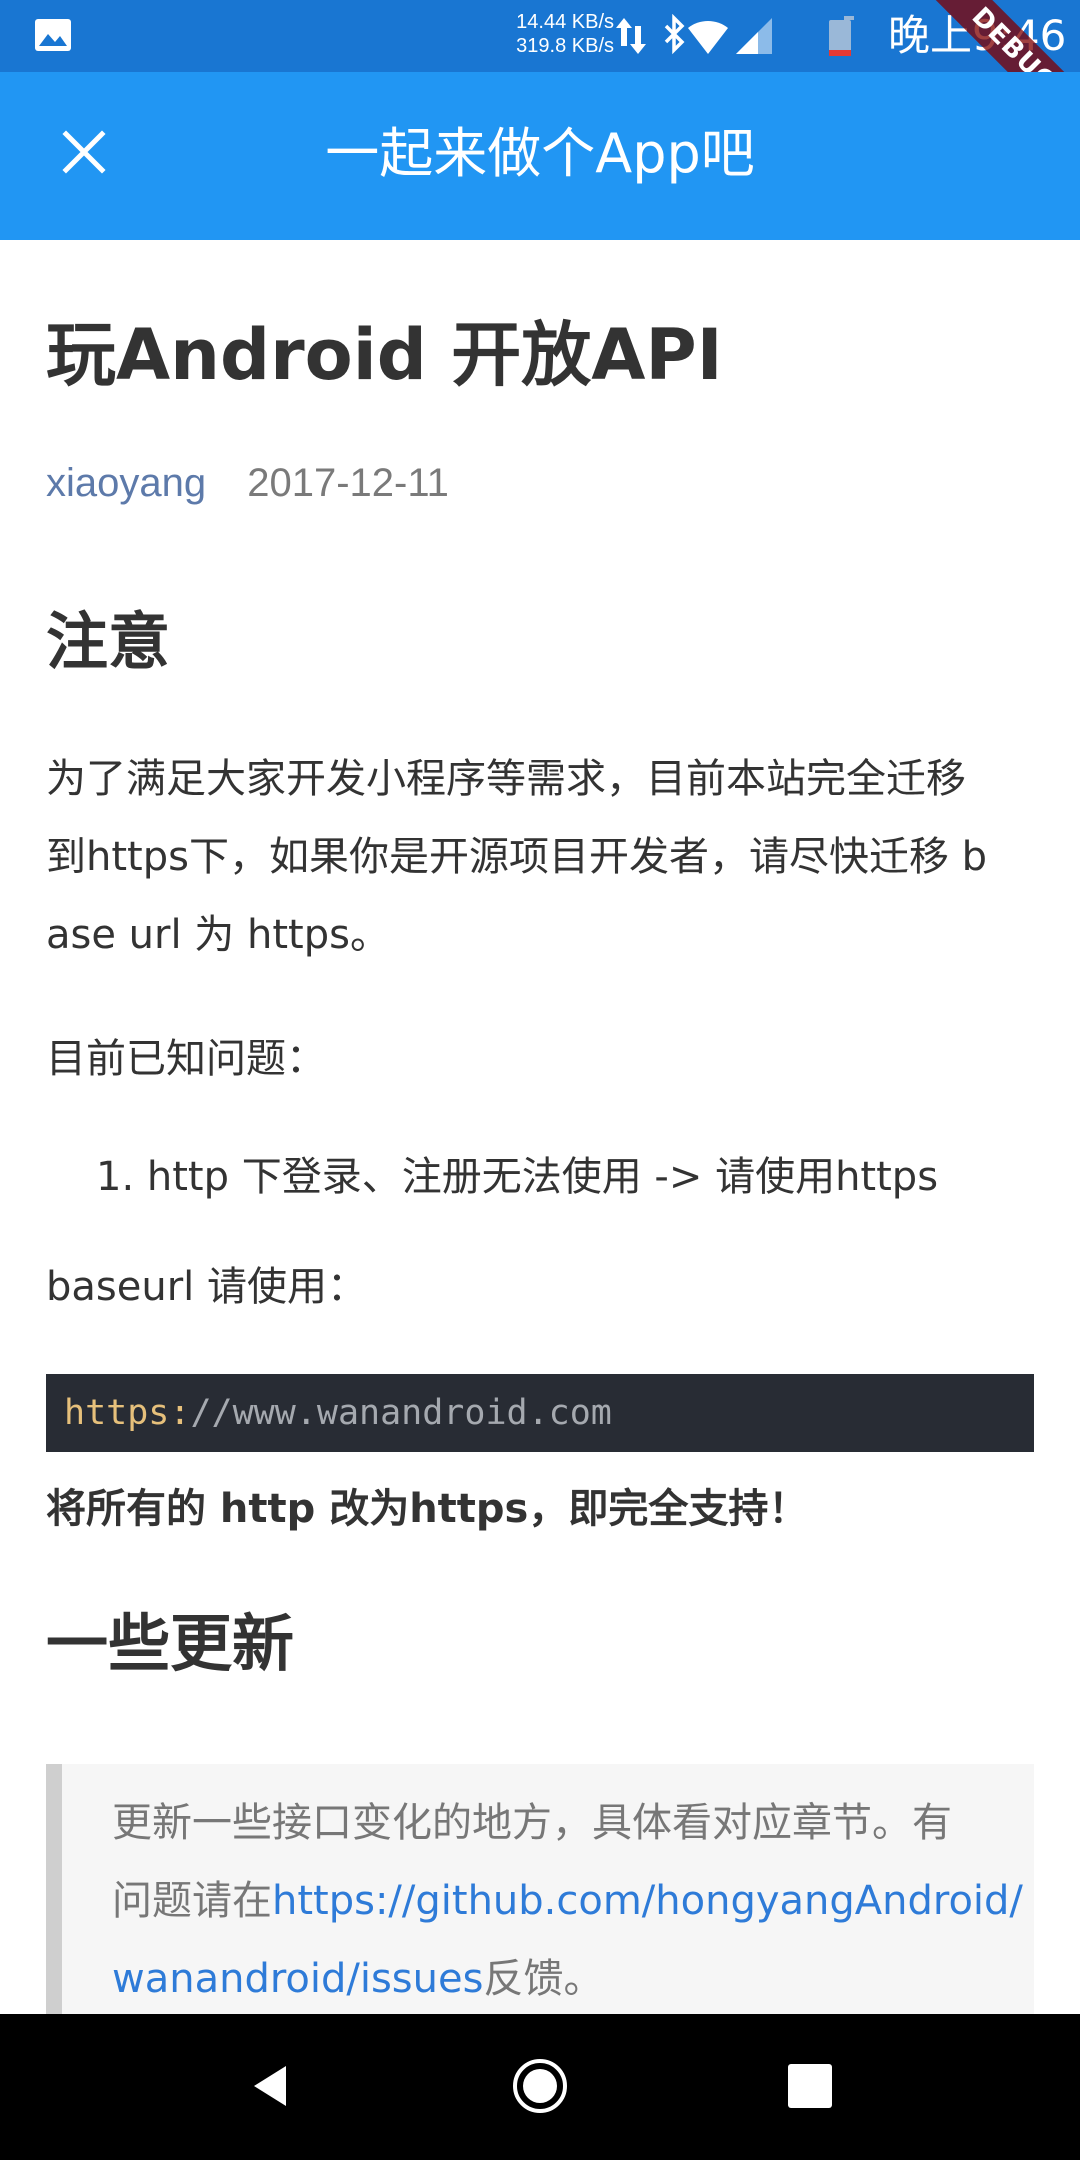  I want to click on paragraph-line: ase url 为 https。, so click(218, 935).